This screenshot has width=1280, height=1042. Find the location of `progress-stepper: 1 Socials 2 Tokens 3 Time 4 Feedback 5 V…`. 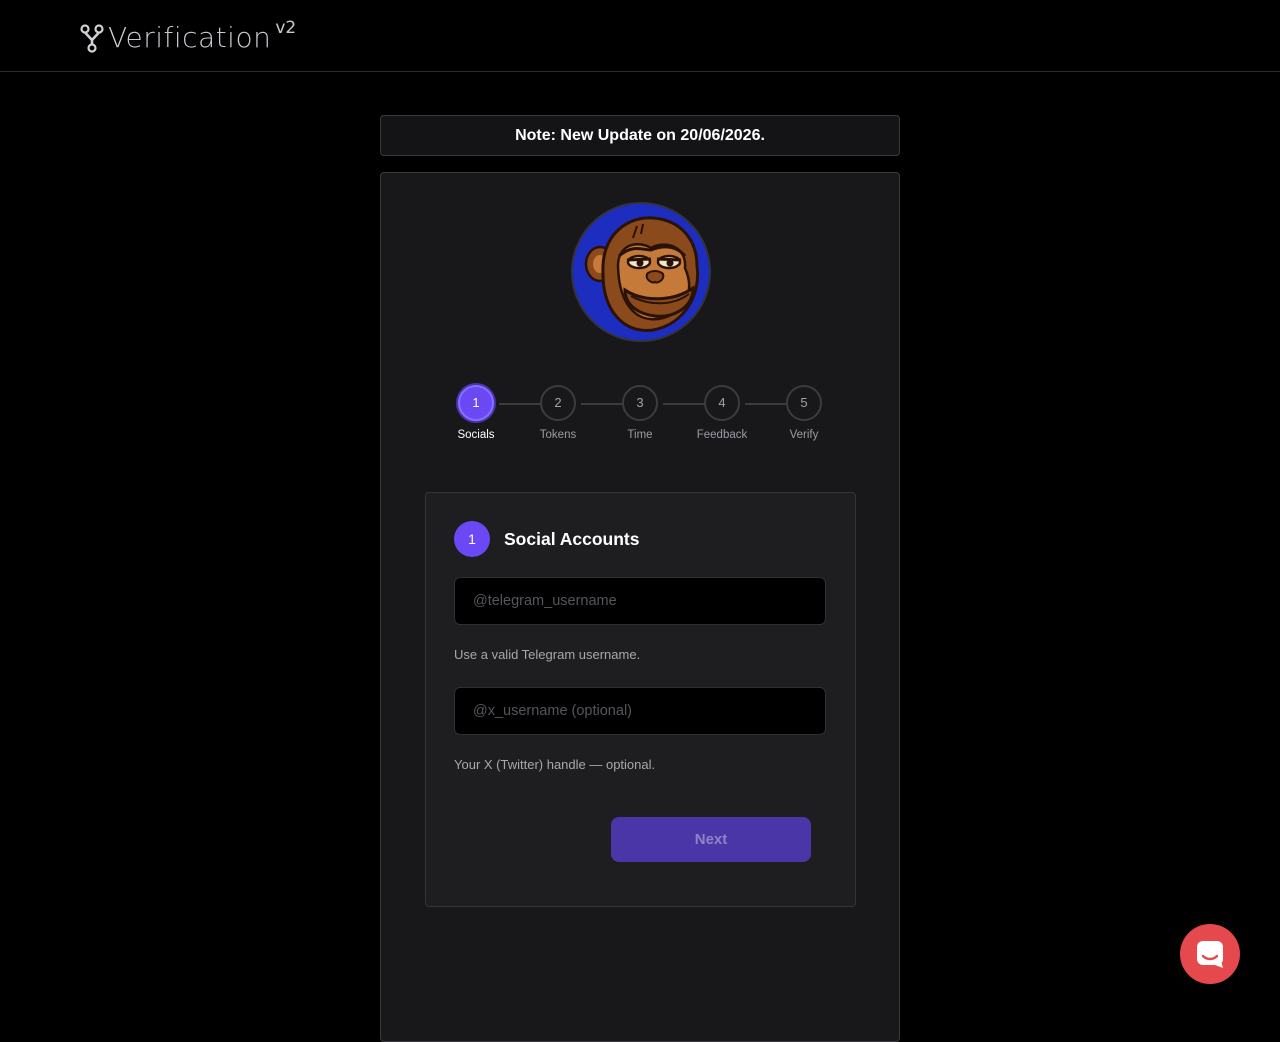

progress-stepper: 1 Socials 2 Tokens 3 Time 4 Feedback 5 V… is located at coordinates (640, 420).